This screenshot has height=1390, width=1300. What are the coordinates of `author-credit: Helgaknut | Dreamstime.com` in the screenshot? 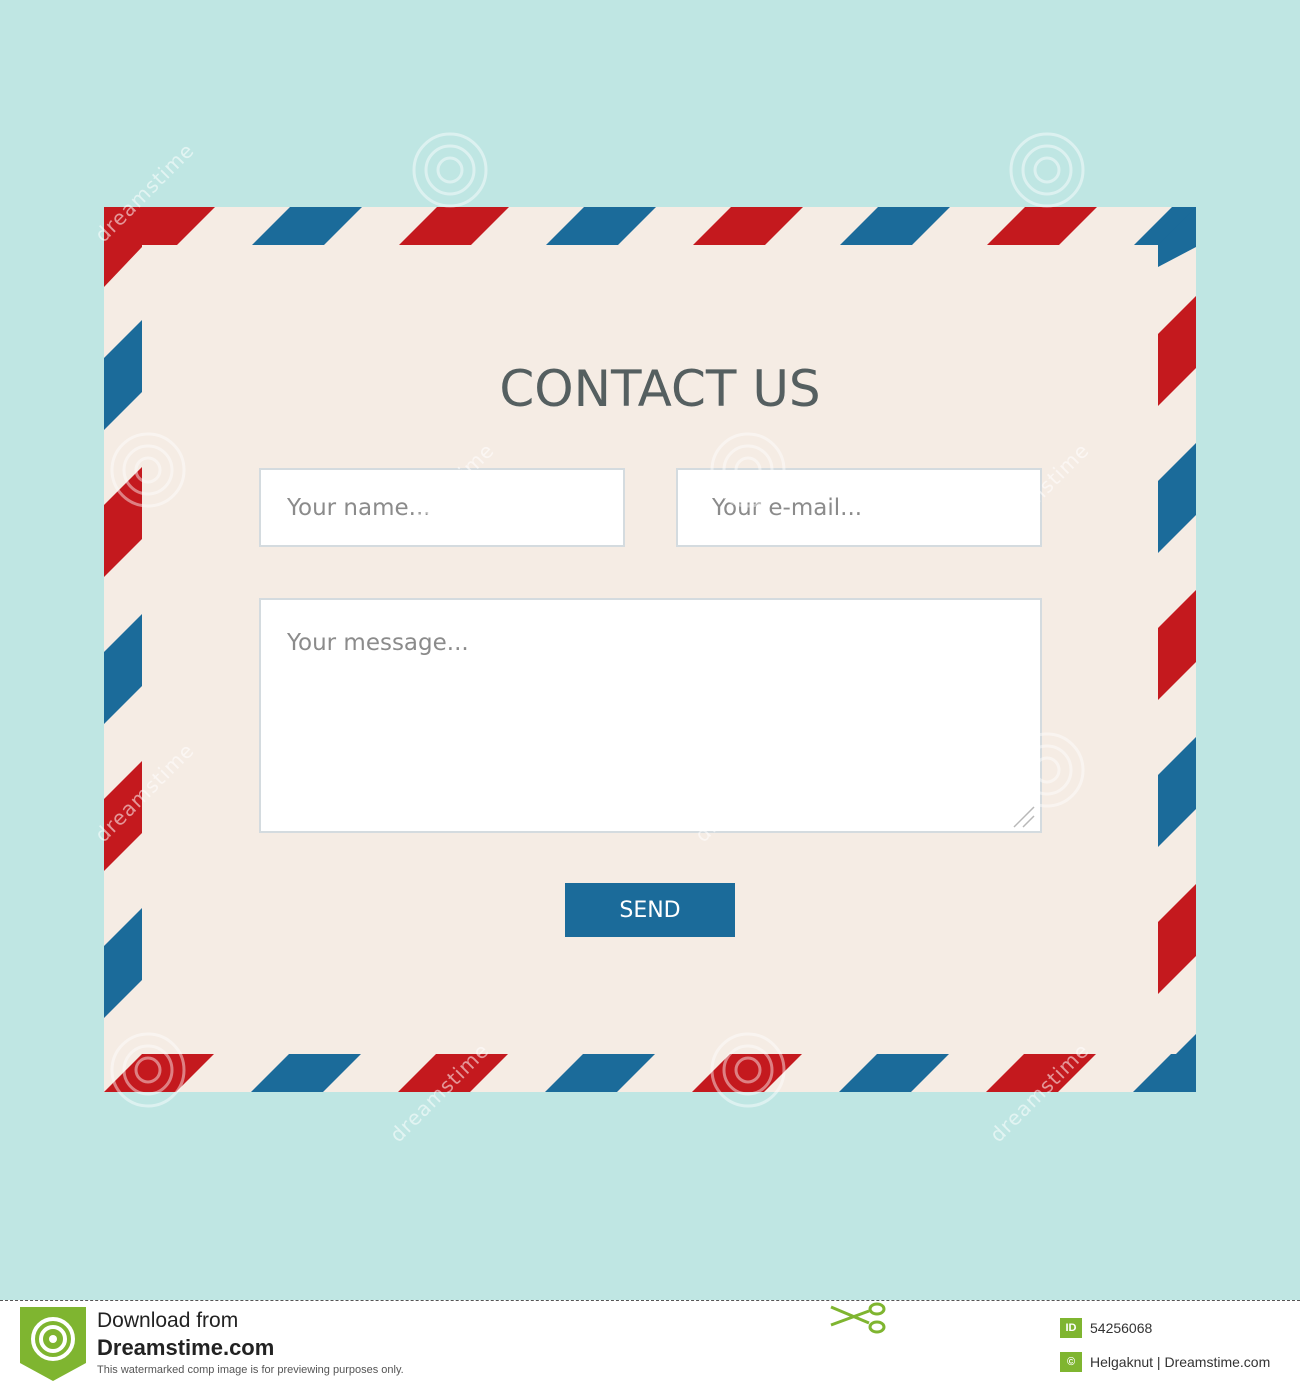 It's located at (1180, 1362).